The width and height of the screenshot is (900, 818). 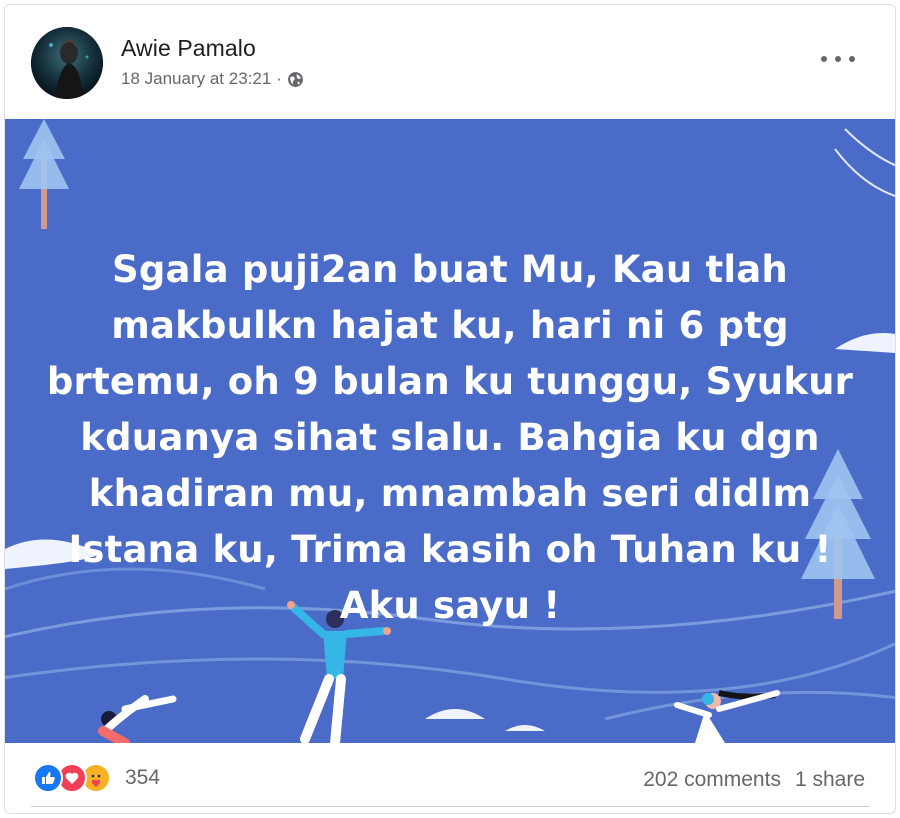 What do you see at coordinates (824, 59) in the screenshot?
I see `more-options-icon` at bounding box center [824, 59].